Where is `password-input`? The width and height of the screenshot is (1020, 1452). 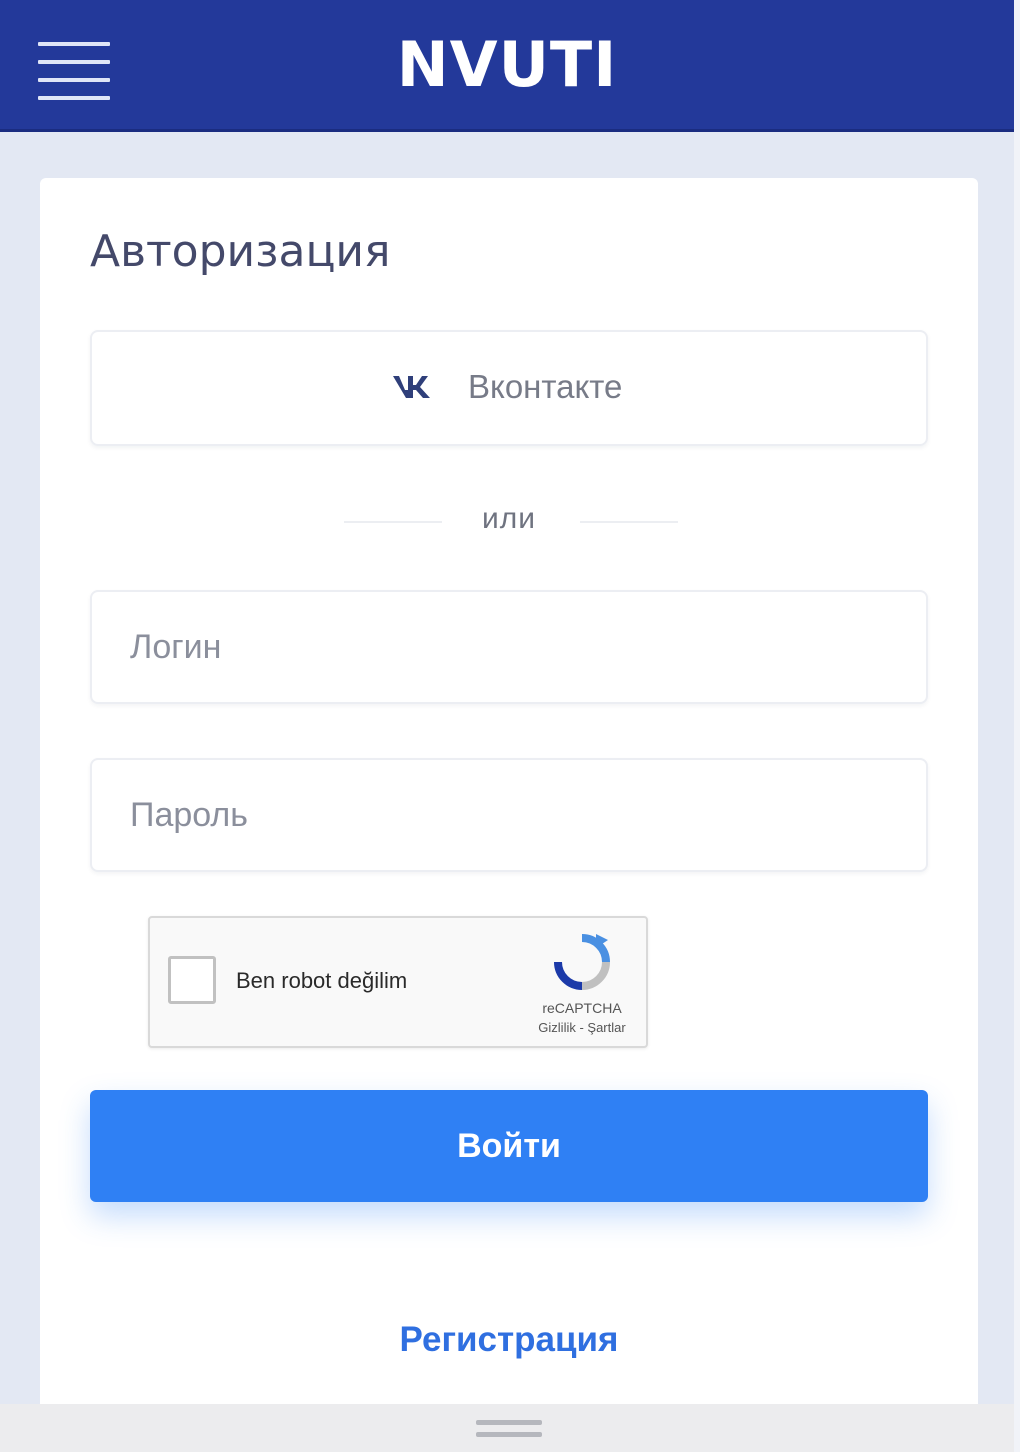
password-input is located at coordinates (509, 815).